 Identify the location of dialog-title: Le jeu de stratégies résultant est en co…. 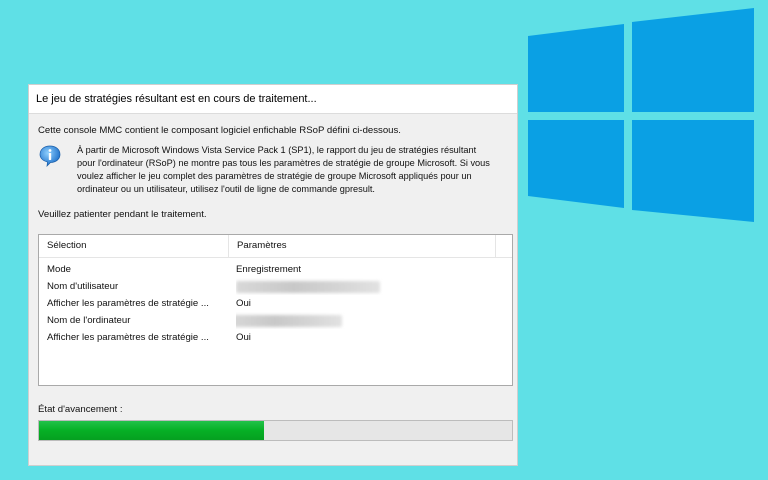
(273, 99).